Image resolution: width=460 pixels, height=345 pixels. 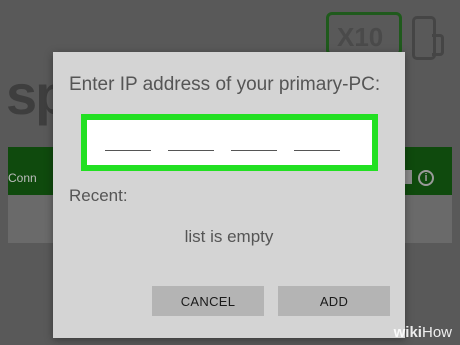 I want to click on connection-label: Conn, so click(x=22, y=178).